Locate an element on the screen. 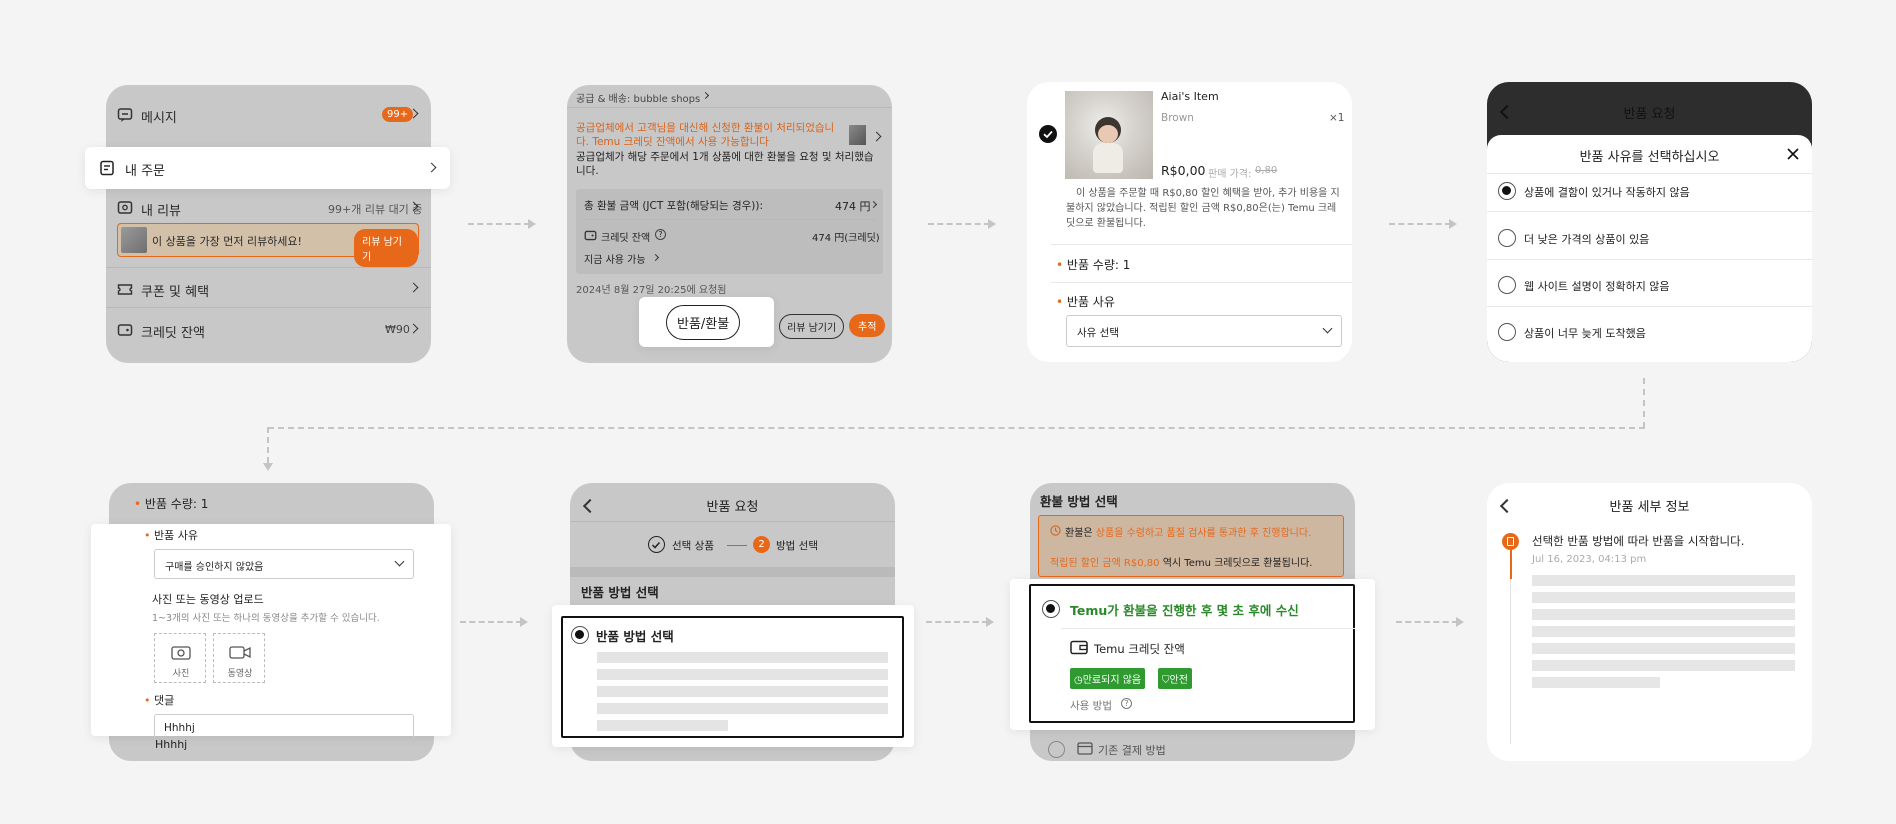  comment-label: • 댓글 is located at coordinates (159, 700).